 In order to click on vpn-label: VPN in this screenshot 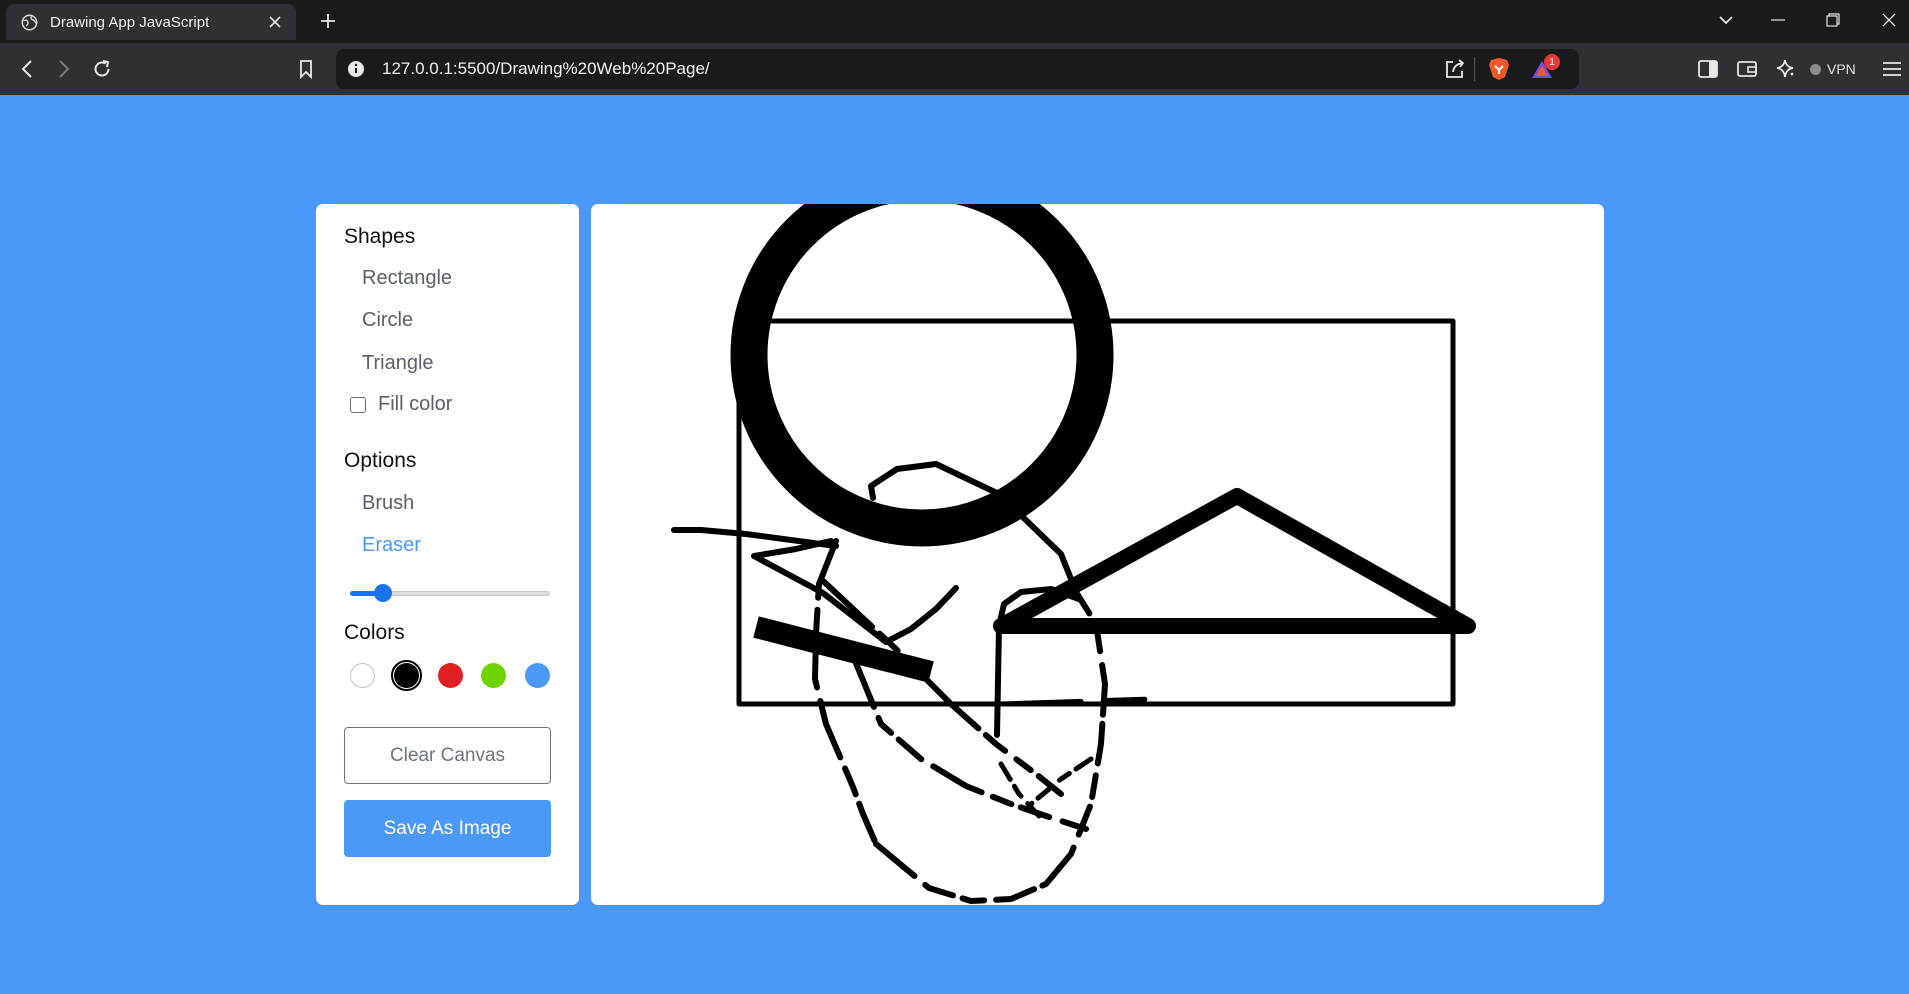, I will do `click(1841, 69)`.